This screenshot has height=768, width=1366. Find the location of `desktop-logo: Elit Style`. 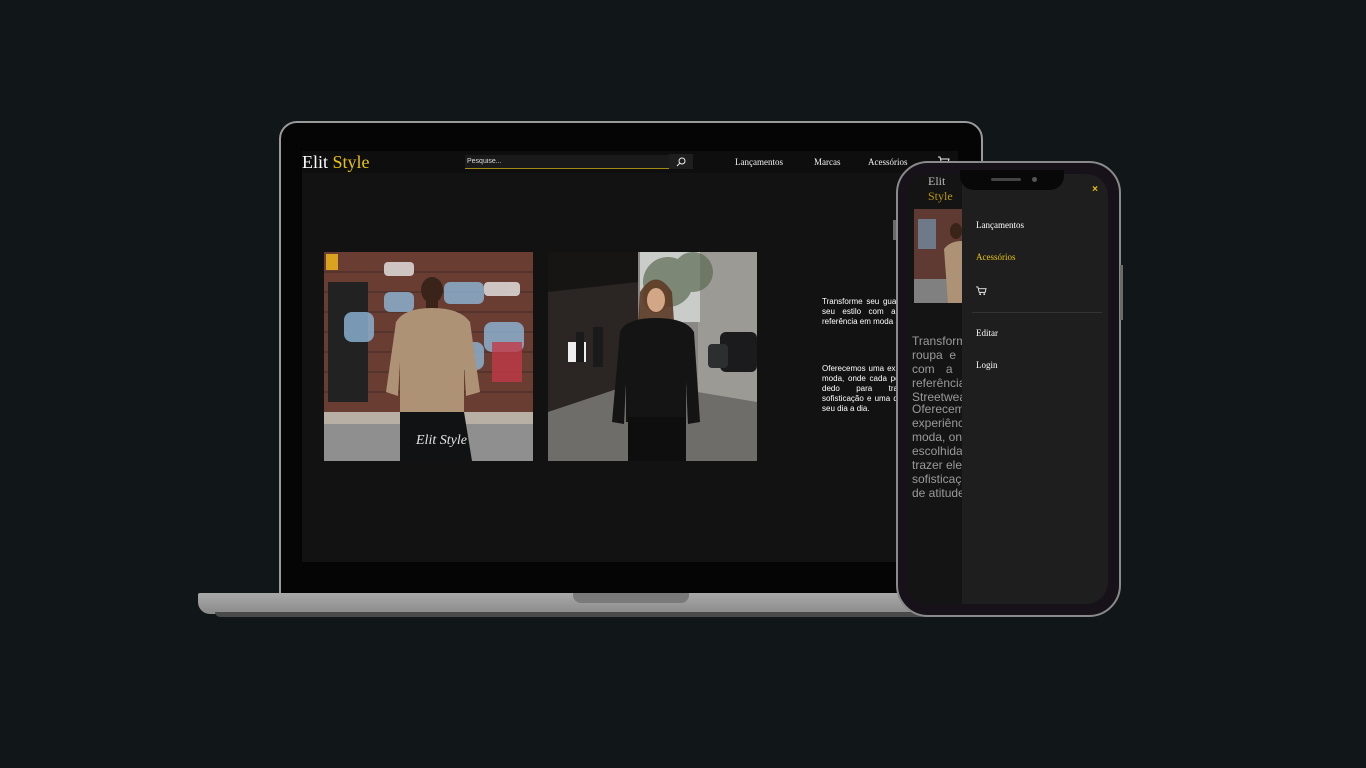

desktop-logo: Elit Style is located at coordinates (336, 162).